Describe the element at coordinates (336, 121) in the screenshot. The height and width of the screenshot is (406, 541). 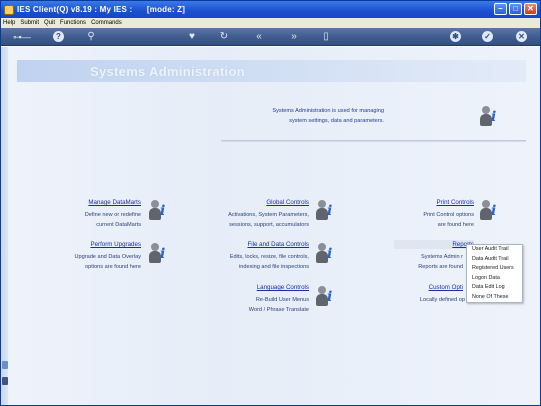
I see `intro-line-2: system settings, data and parameters.` at that location.